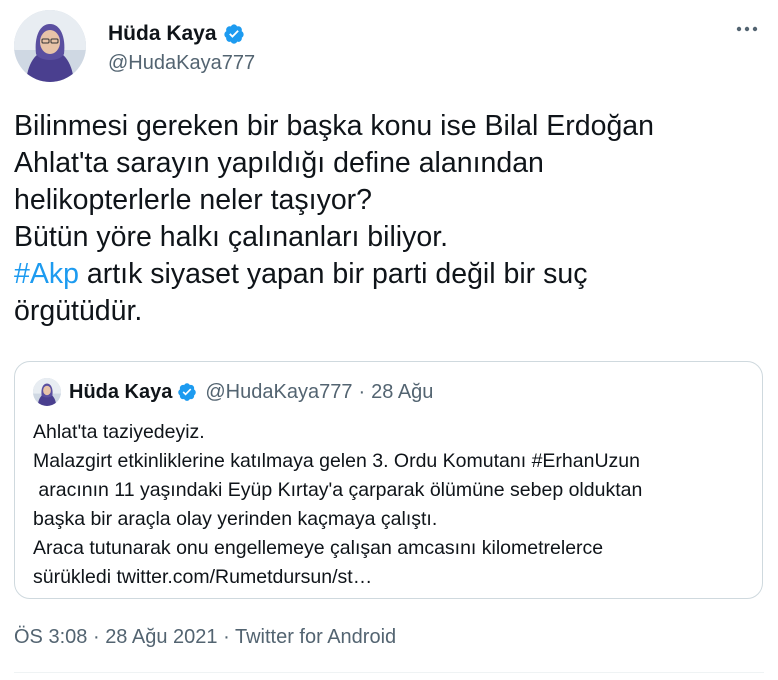  Describe the element at coordinates (389, 672) in the screenshot. I see `divider` at that location.